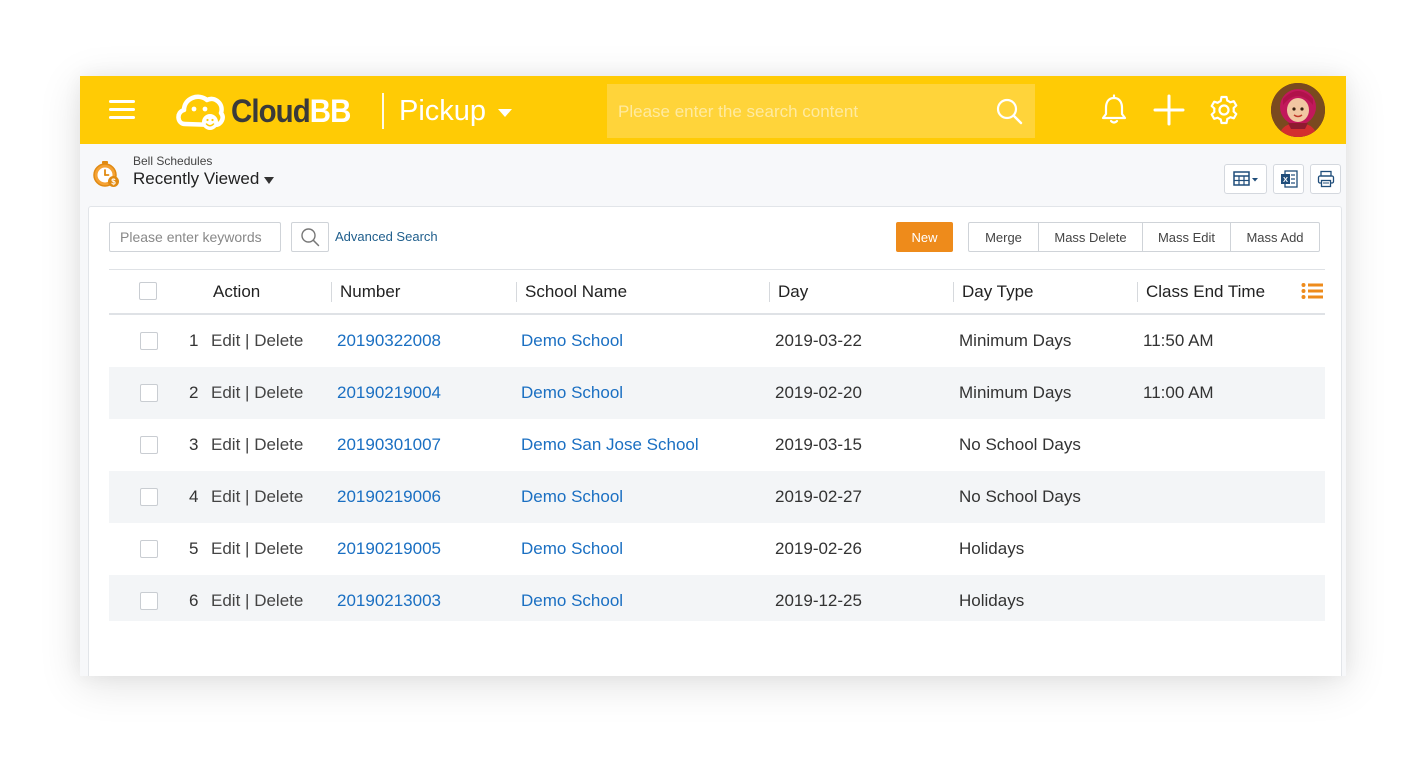 The height and width of the screenshot is (760, 1426). I want to click on search-icon, so click(1009, 111).